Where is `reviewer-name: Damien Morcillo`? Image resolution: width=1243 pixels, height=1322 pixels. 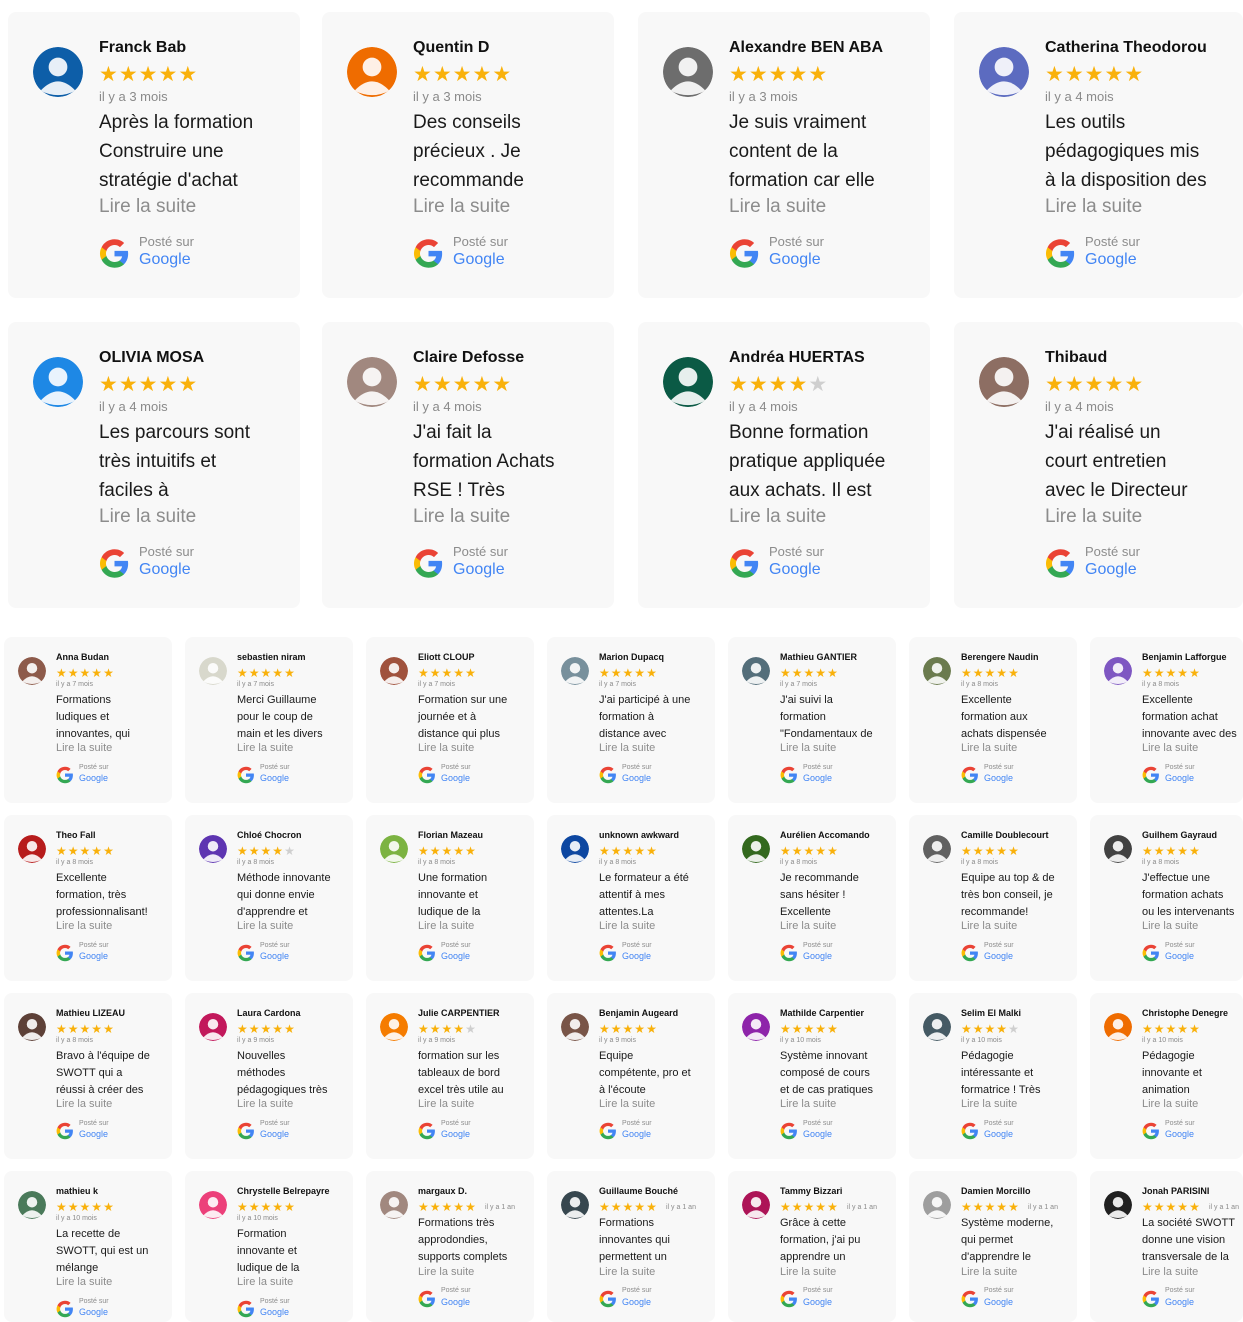
reviewer-name: Damien Morcillo is located at coordinates (996, 1191).